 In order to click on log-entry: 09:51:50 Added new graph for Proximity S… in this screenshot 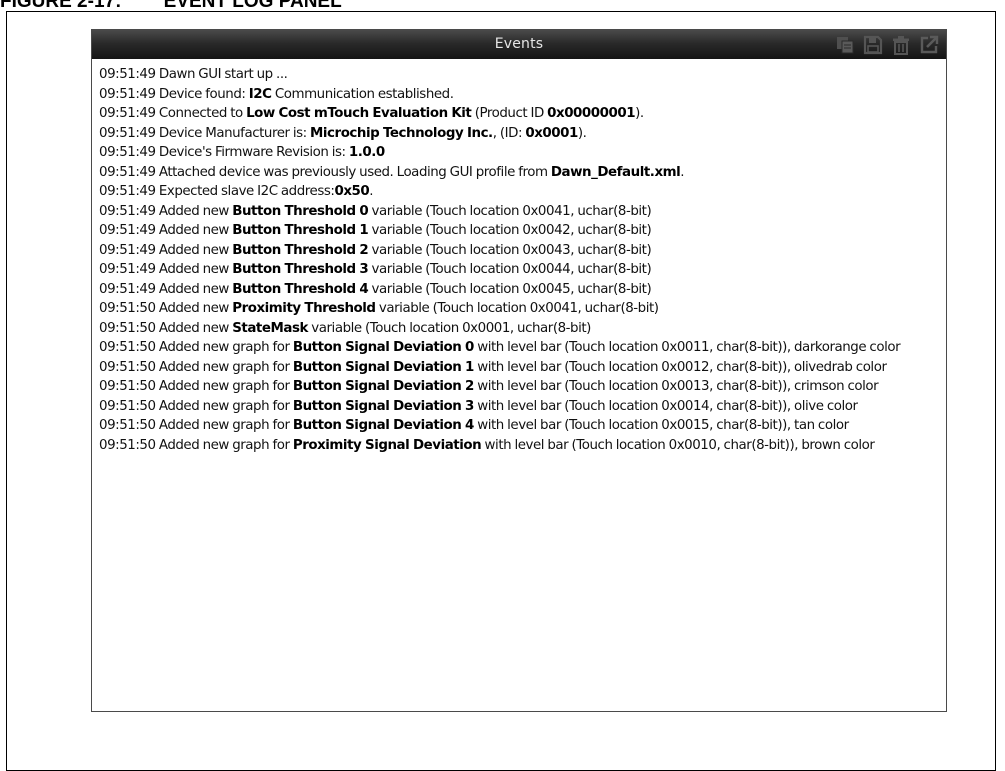, I will do `click(519, 446)`.